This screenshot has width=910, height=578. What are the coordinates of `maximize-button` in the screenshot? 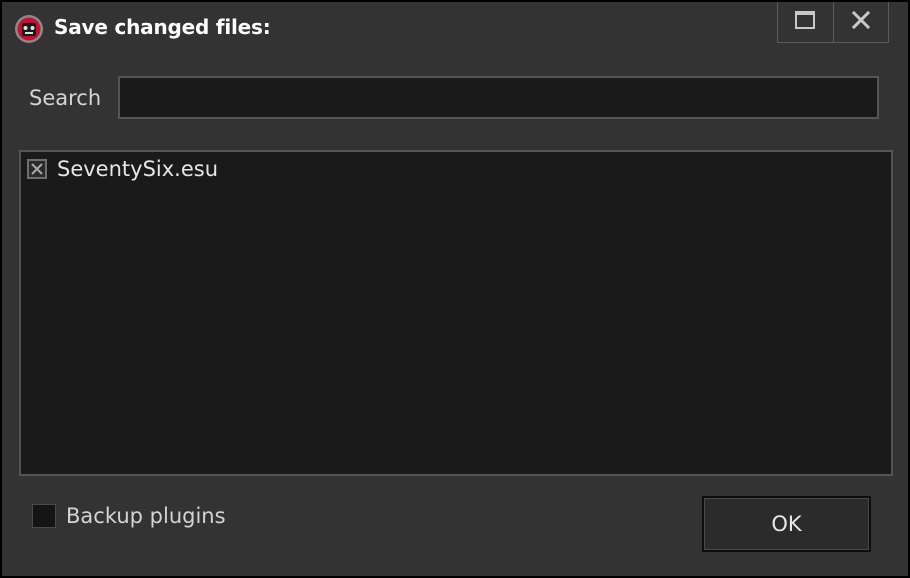 It's located at (805, 22).